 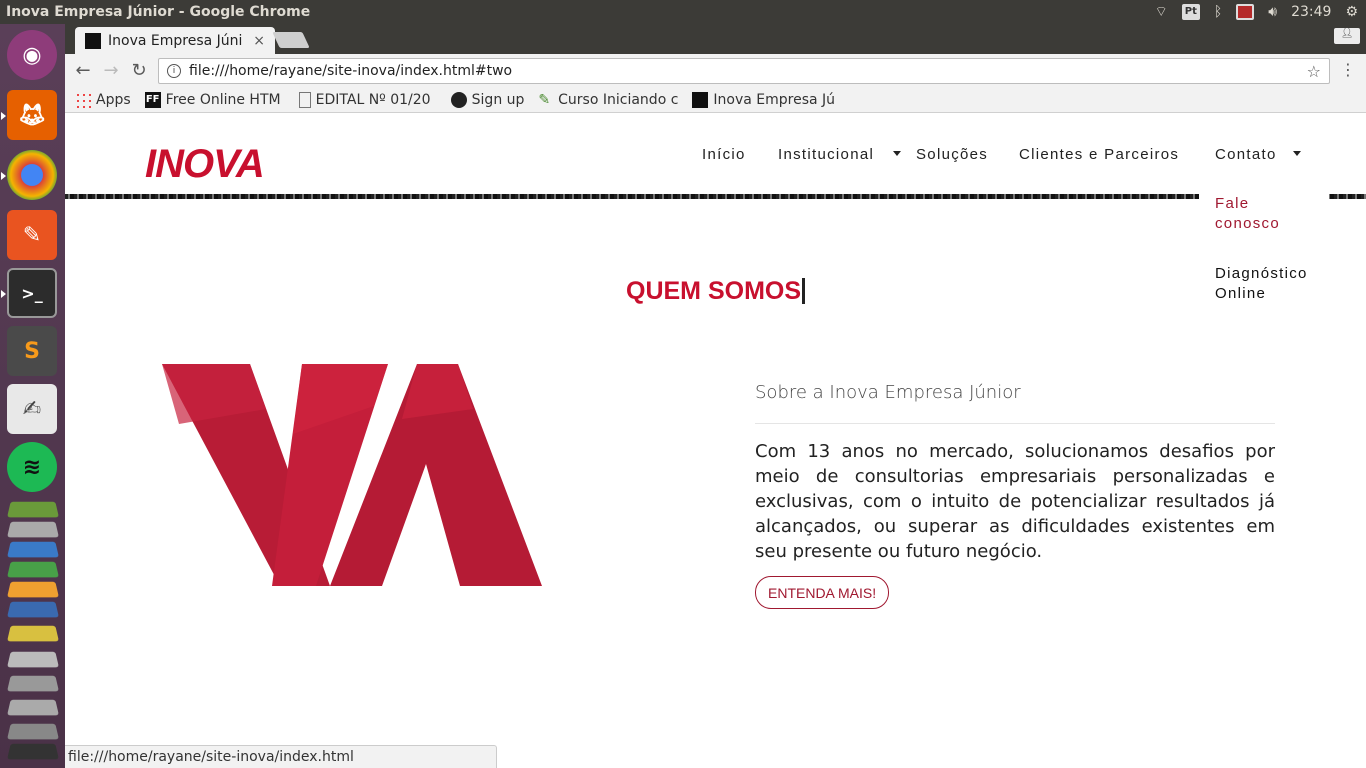 I want to click on divider, so click(x=1015, y=423).